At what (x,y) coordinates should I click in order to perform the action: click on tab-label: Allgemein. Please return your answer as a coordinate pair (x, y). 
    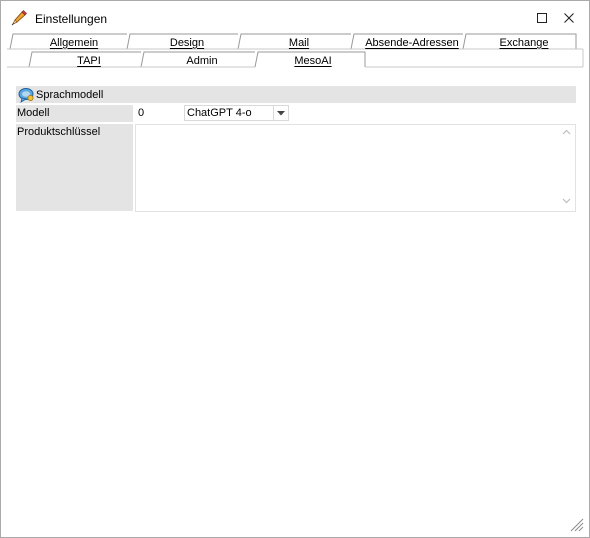
    Looking at the image, I should click on (74, 42).